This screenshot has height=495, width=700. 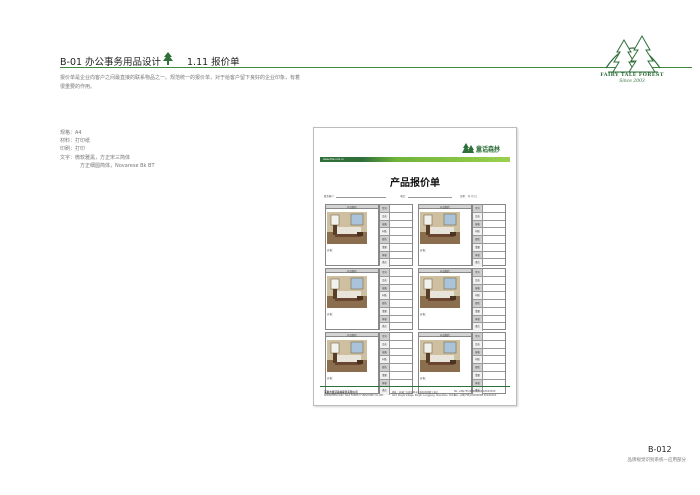 What do you see at coordinates (632, 75) in the screenshot?
I see `brand-name: FAIRY TALE FOREST` at bounding box center [632, 75].